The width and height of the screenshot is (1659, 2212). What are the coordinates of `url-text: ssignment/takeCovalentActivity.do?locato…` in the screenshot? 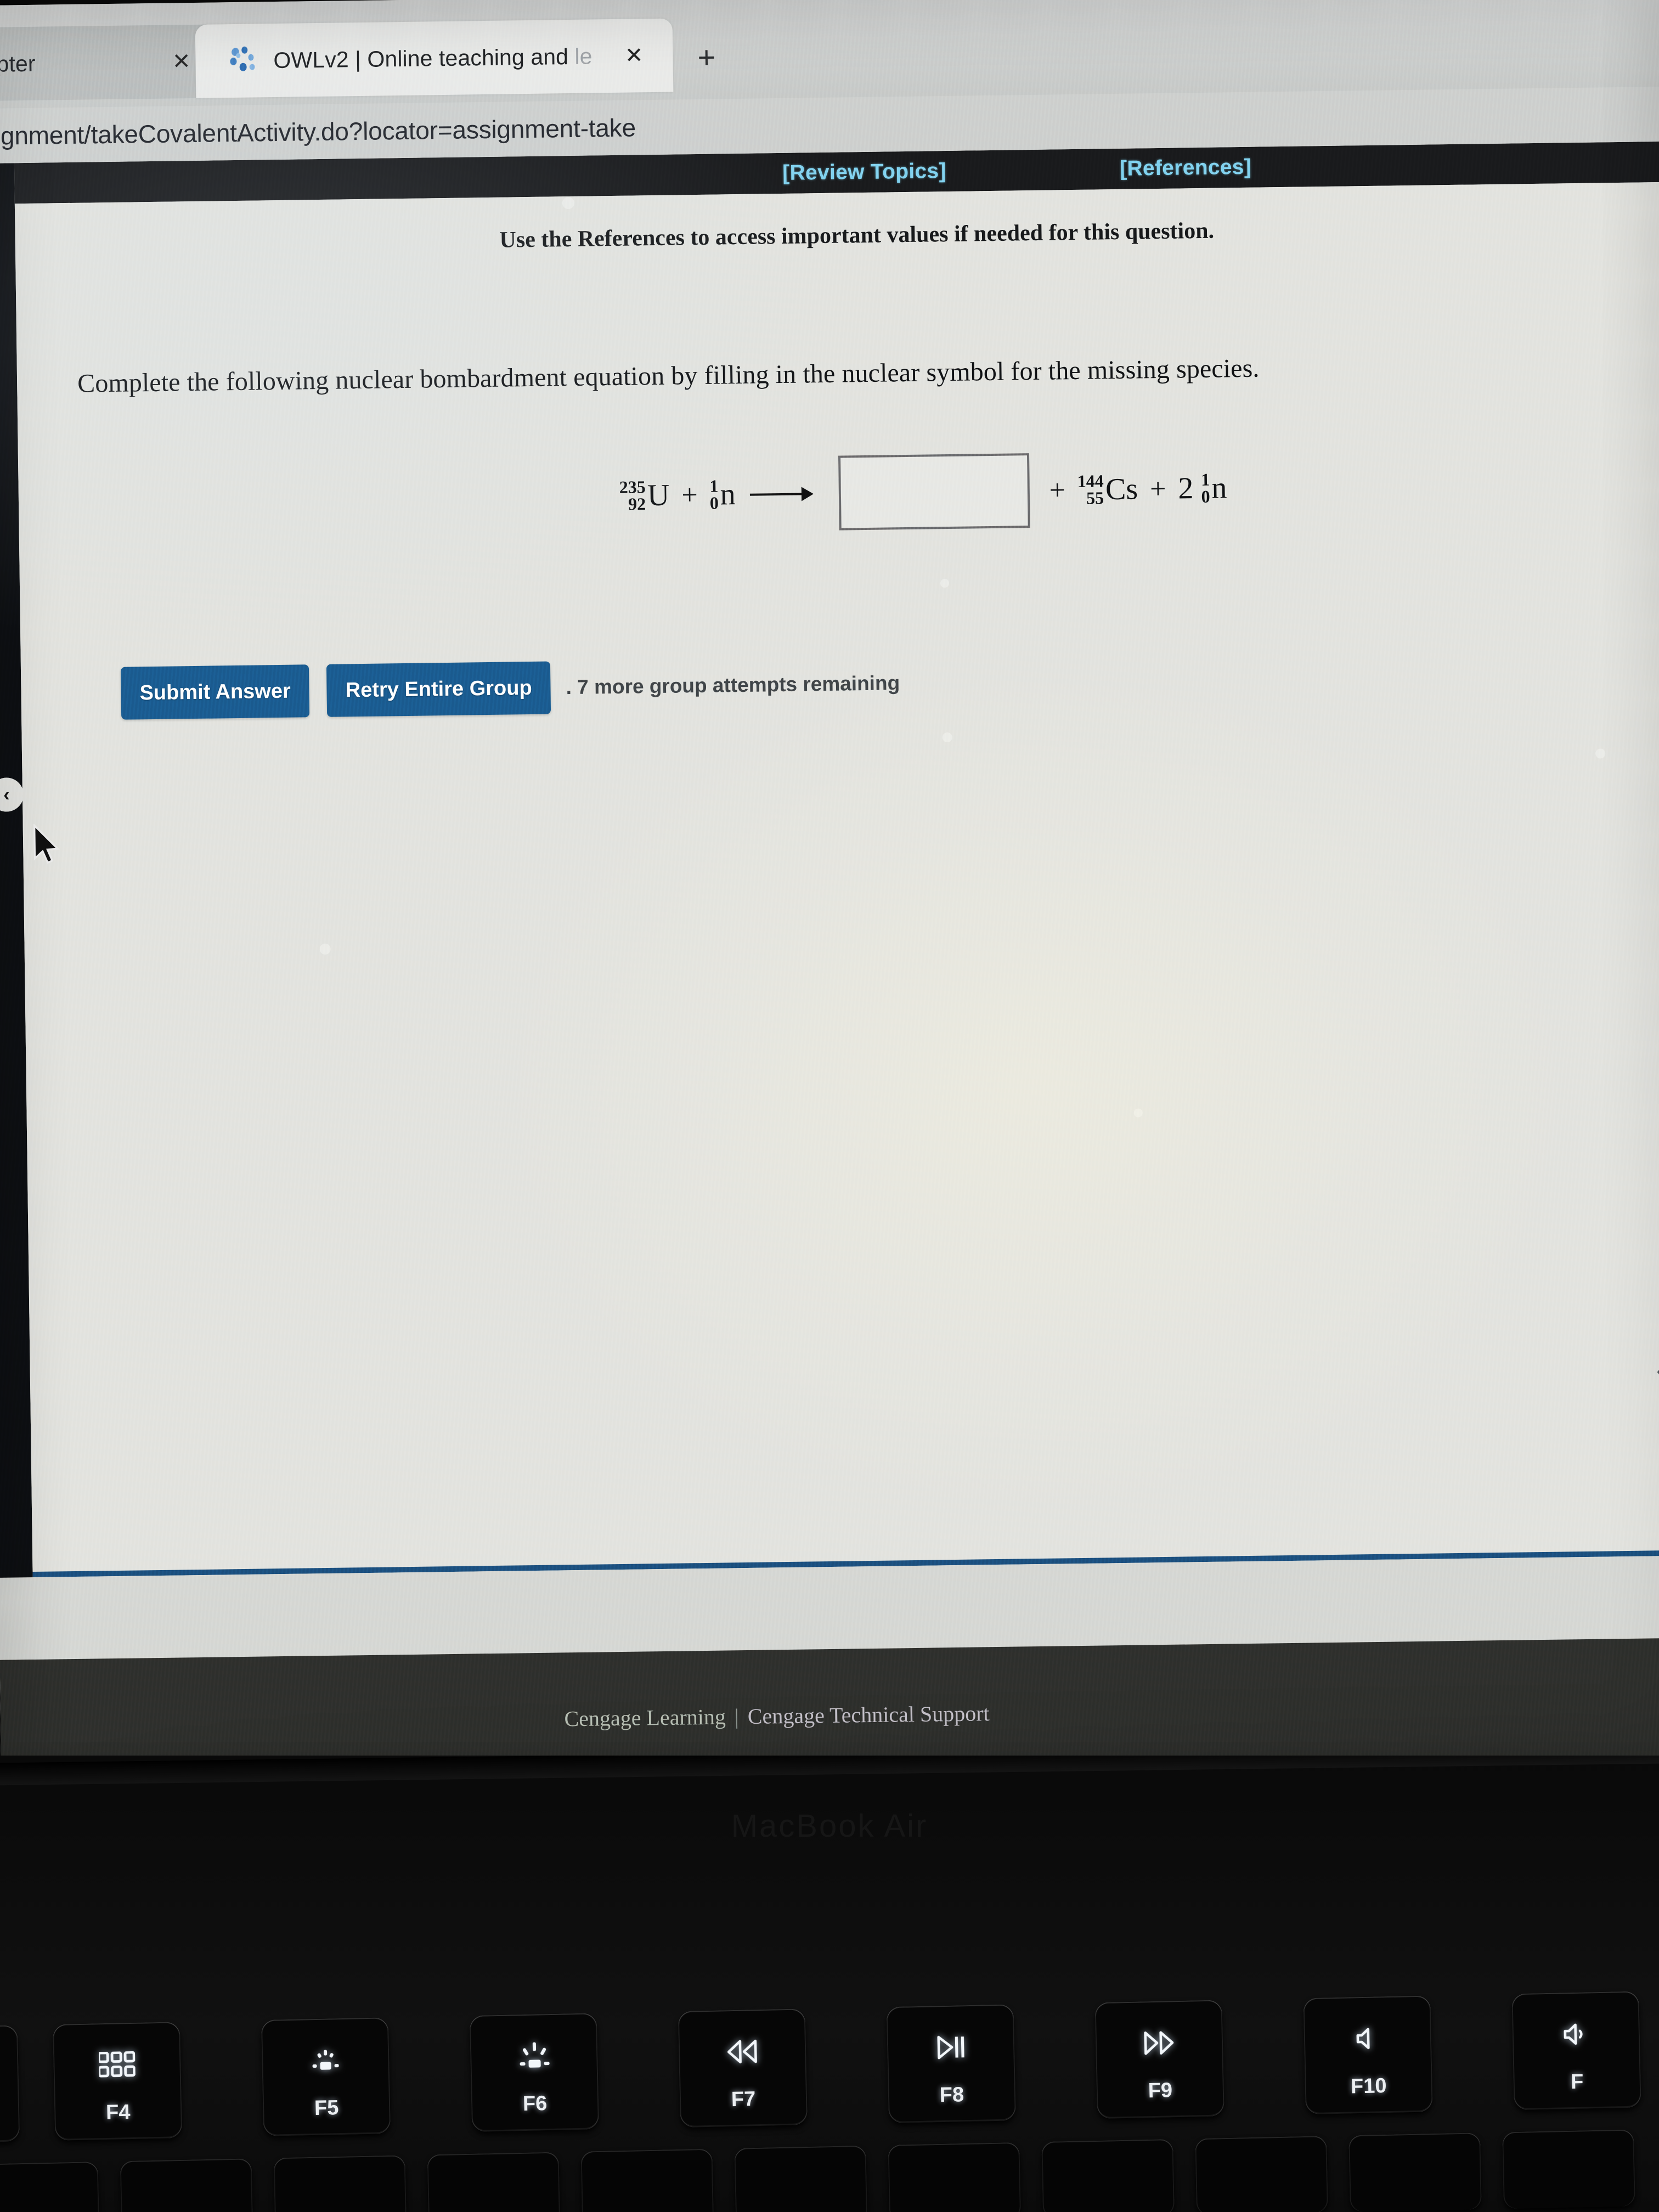 It's located at (318, 132).